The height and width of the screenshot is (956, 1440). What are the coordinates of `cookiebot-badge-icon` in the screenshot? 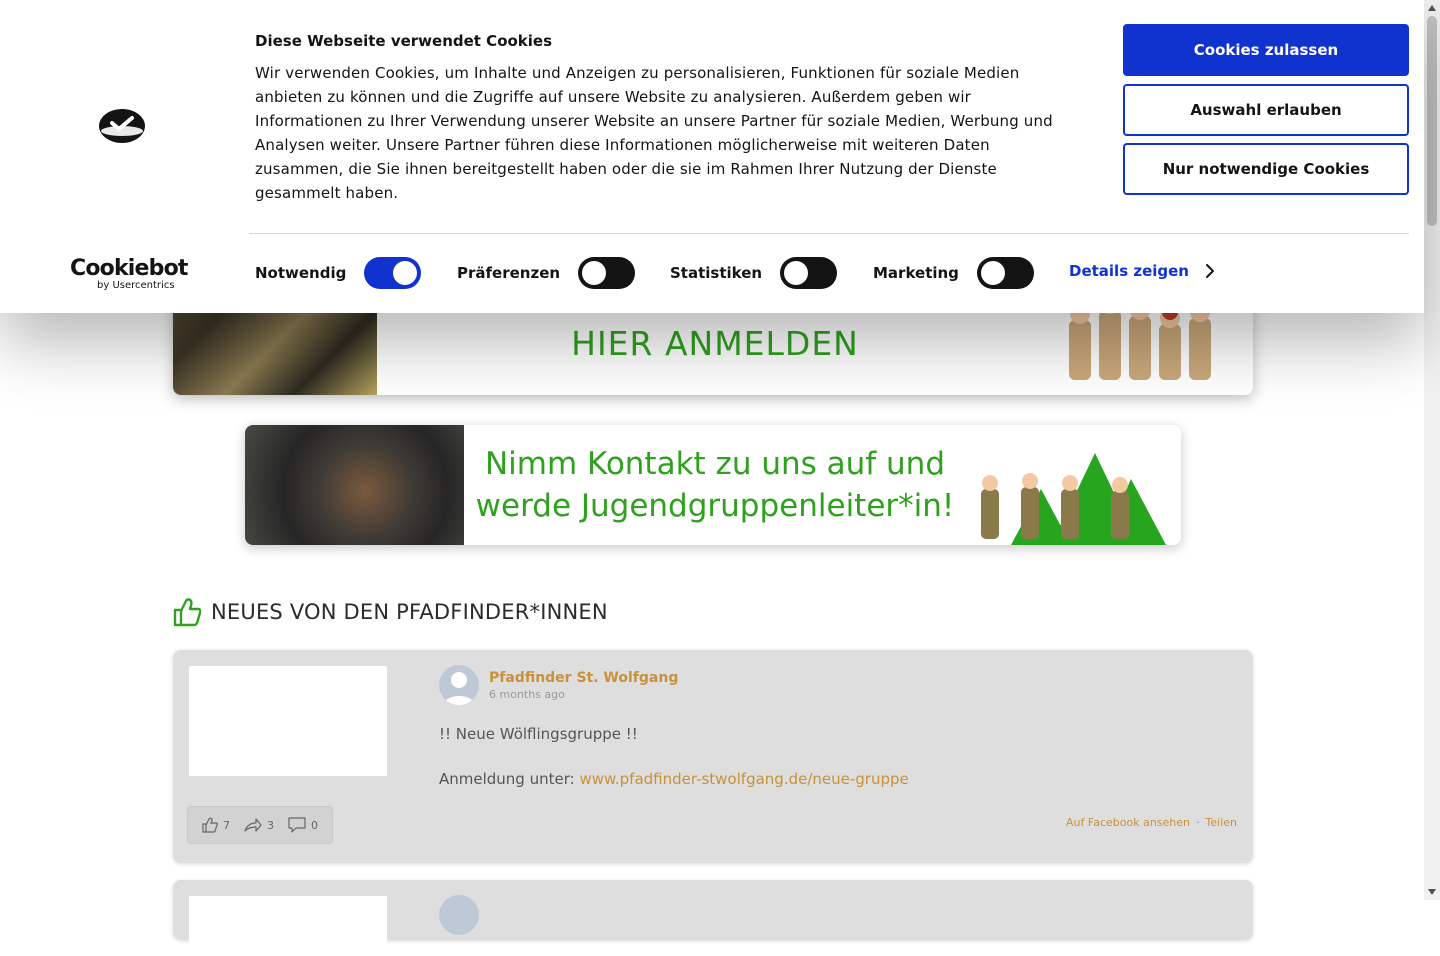 It's located at (122, 126).